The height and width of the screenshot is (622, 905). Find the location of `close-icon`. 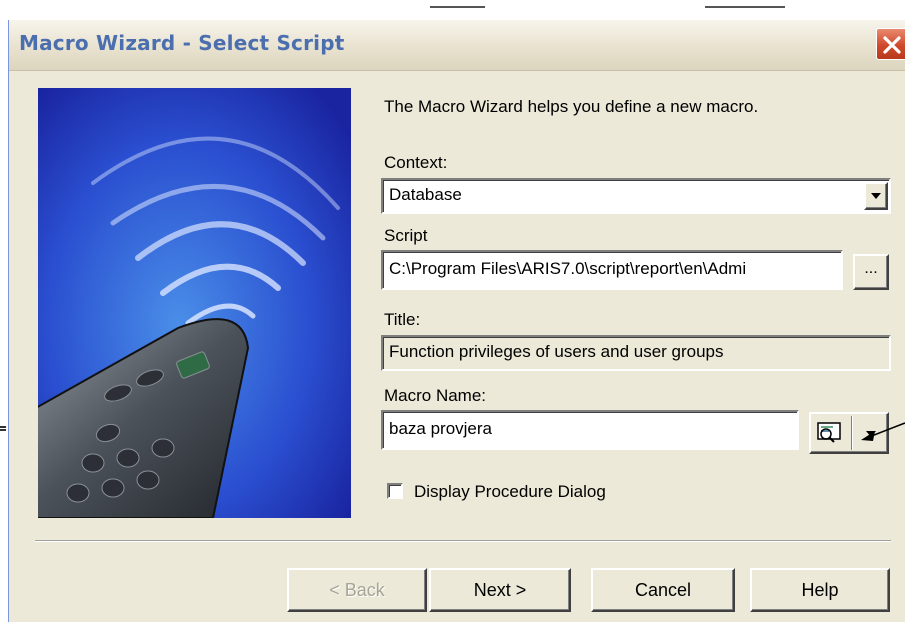

close-icon is located at coordinates (892, 45).